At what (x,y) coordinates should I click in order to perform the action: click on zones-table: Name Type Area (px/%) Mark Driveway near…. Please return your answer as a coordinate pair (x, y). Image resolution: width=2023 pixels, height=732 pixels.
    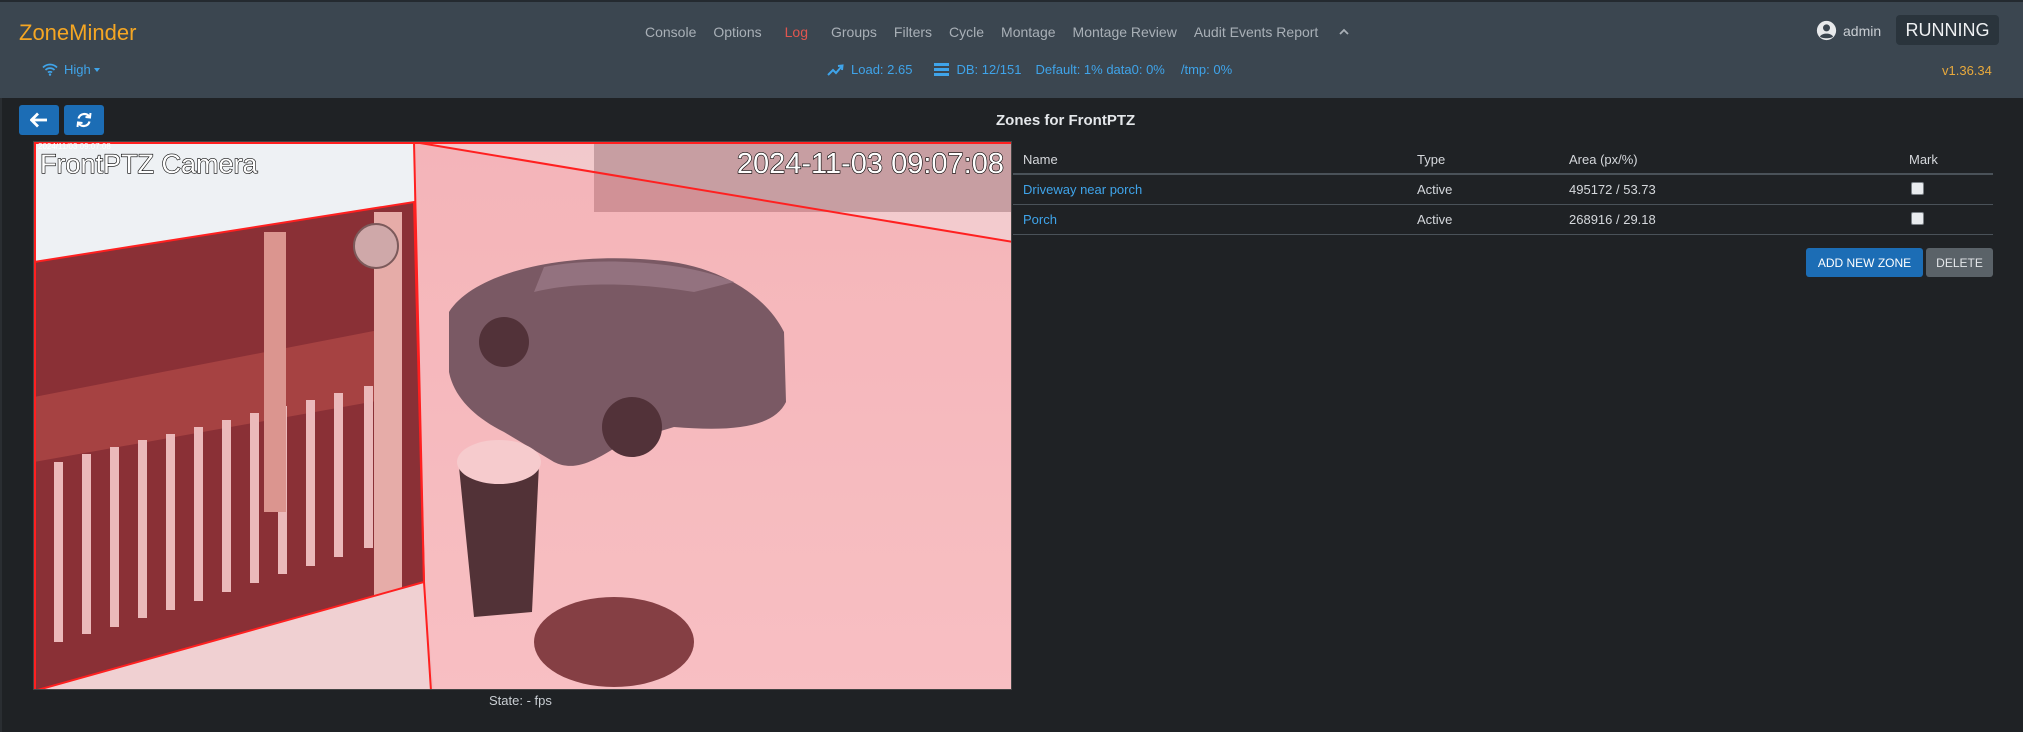
    Looking at the image, I should click on (1503, 190).